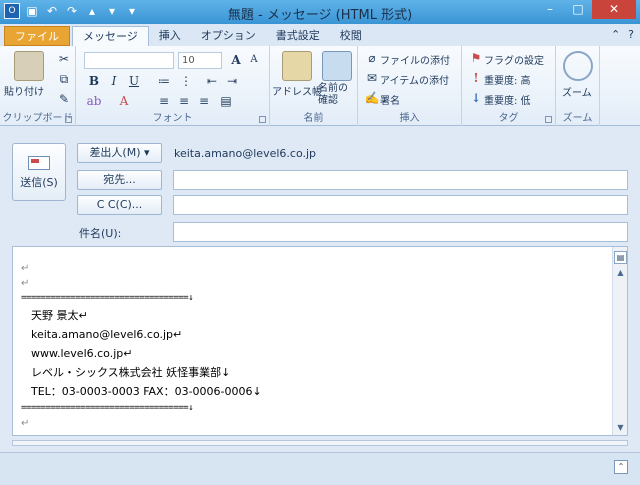 The height and width of the screenshot is (485, 640). What do you see at coordinates (110, 36) in the screenshot?
I see `tab-message: メッセージ` at bounding box center [110, 36].